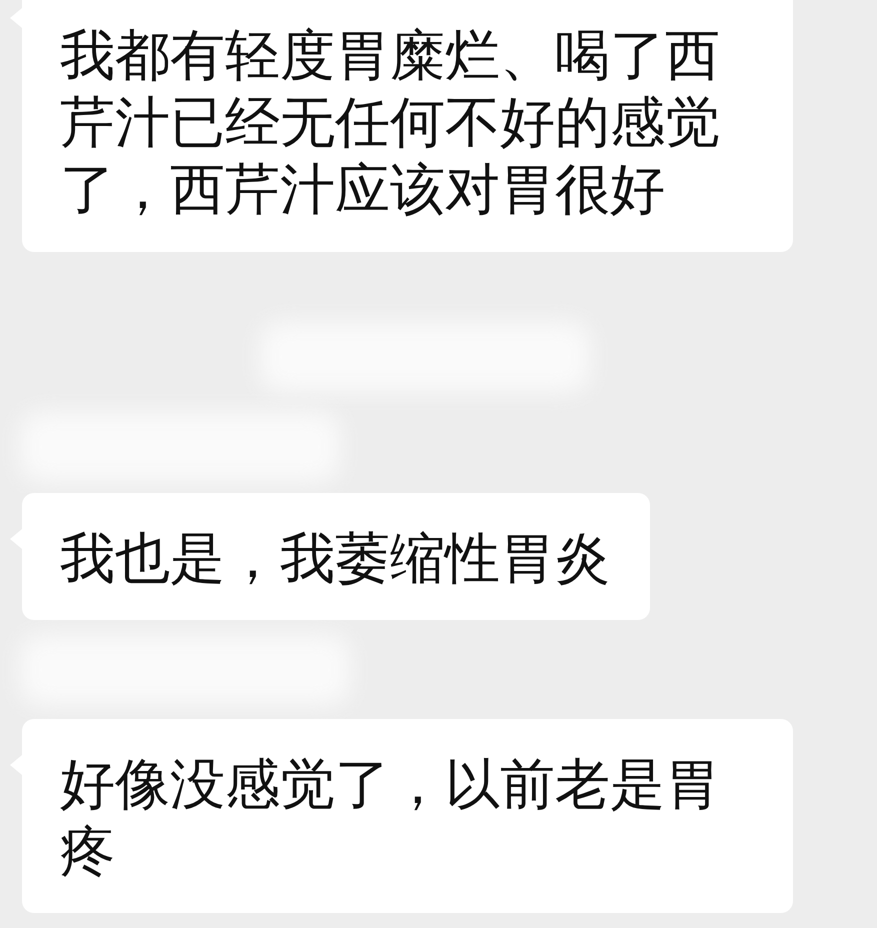  What do you see at coordinates (390, 818) in the screenshot?
I see `message-text: 好像没感觉了，以前老是胃疼` at bounding box center [390, 818].